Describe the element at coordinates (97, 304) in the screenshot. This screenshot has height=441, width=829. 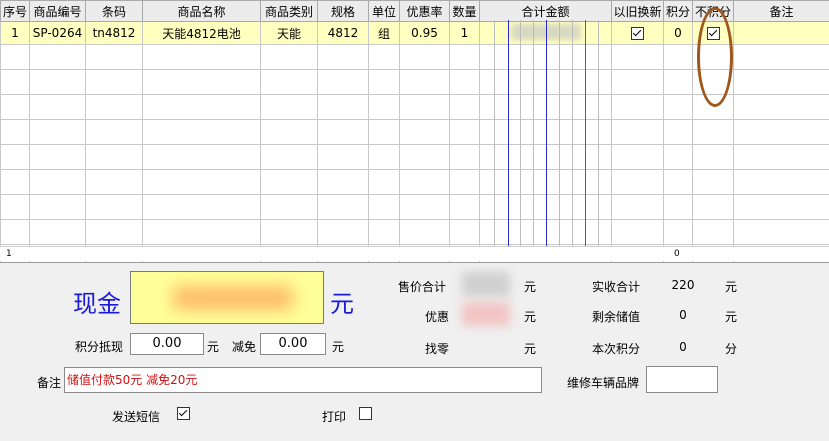
I see `cash-label: 现金` at that location.